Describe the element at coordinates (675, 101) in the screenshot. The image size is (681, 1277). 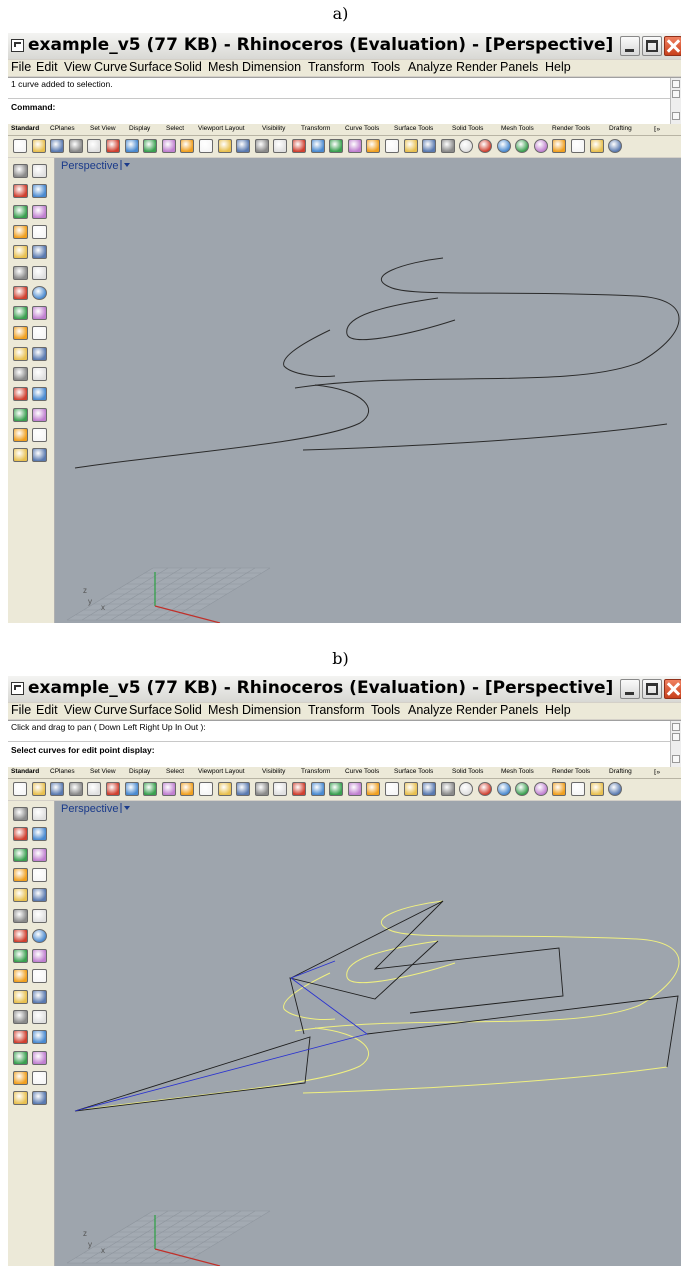
I see `command-scrollbar` at that location.